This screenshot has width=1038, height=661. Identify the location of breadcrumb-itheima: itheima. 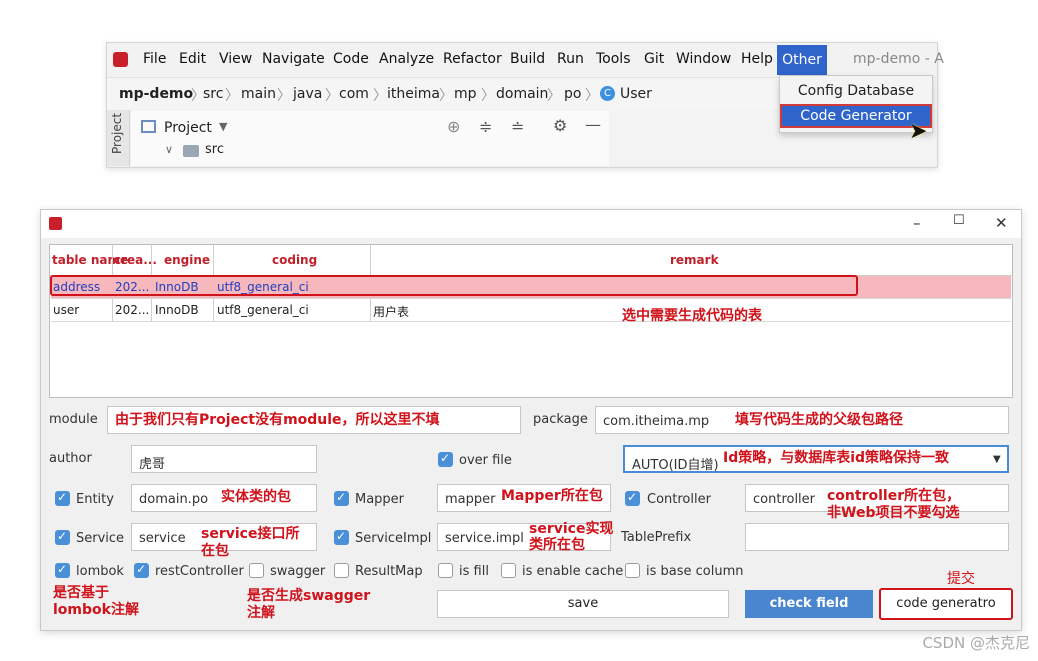
(413, 94).